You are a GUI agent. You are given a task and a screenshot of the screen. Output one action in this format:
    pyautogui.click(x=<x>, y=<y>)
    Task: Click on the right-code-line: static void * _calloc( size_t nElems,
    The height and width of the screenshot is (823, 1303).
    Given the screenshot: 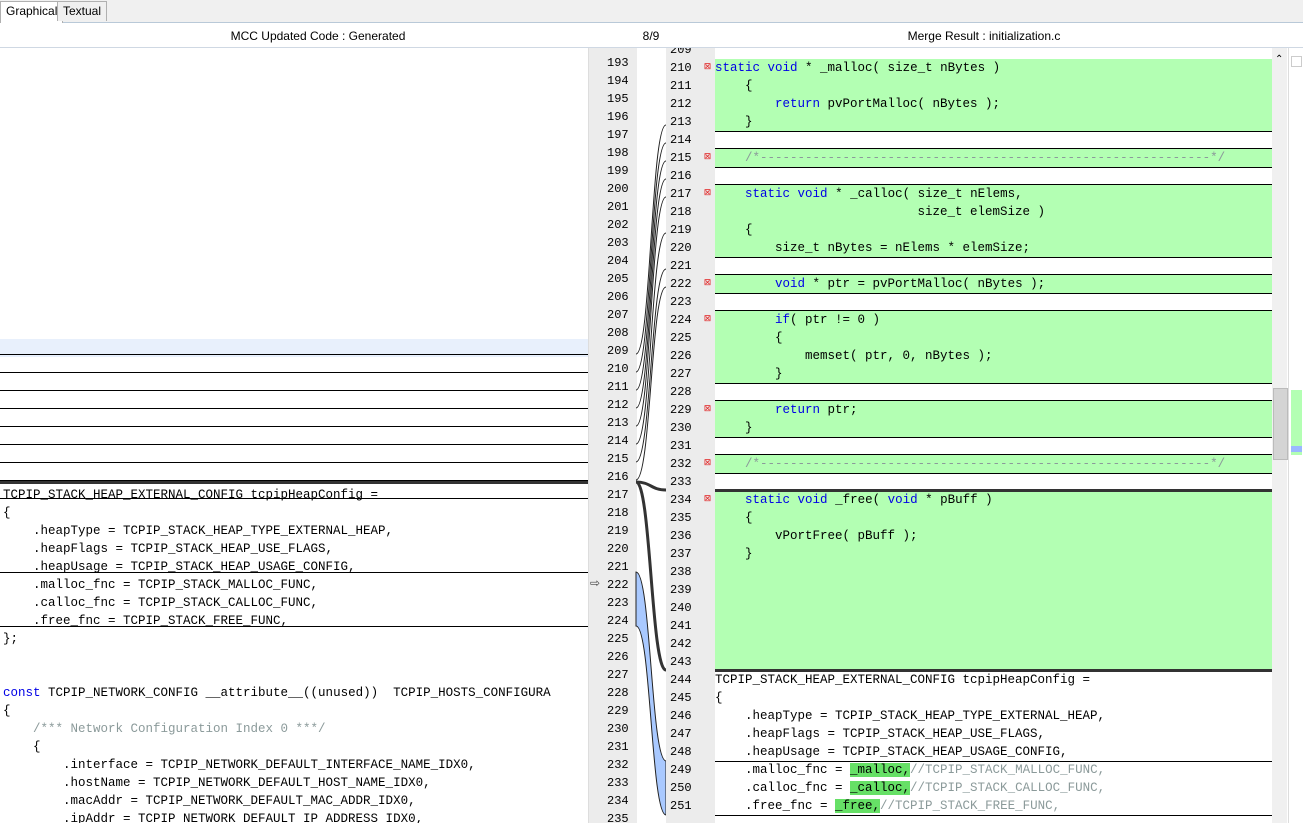 What is the action you would take?
    pyautogui.click(x=884, y=194)
    